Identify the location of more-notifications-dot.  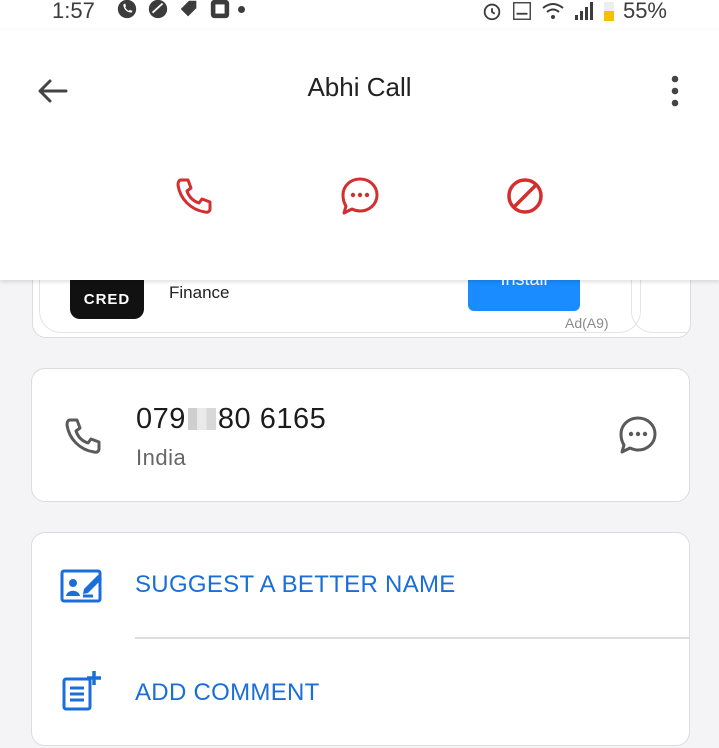
(241, 9).